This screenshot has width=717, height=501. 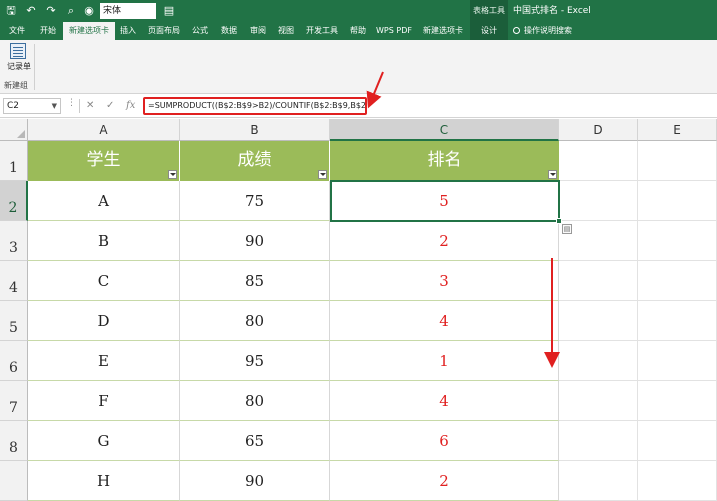 What do you see at coordinates (489, 31) in the screenshot?
I see `tab-design: 设计` at bounding box center [489, 31].